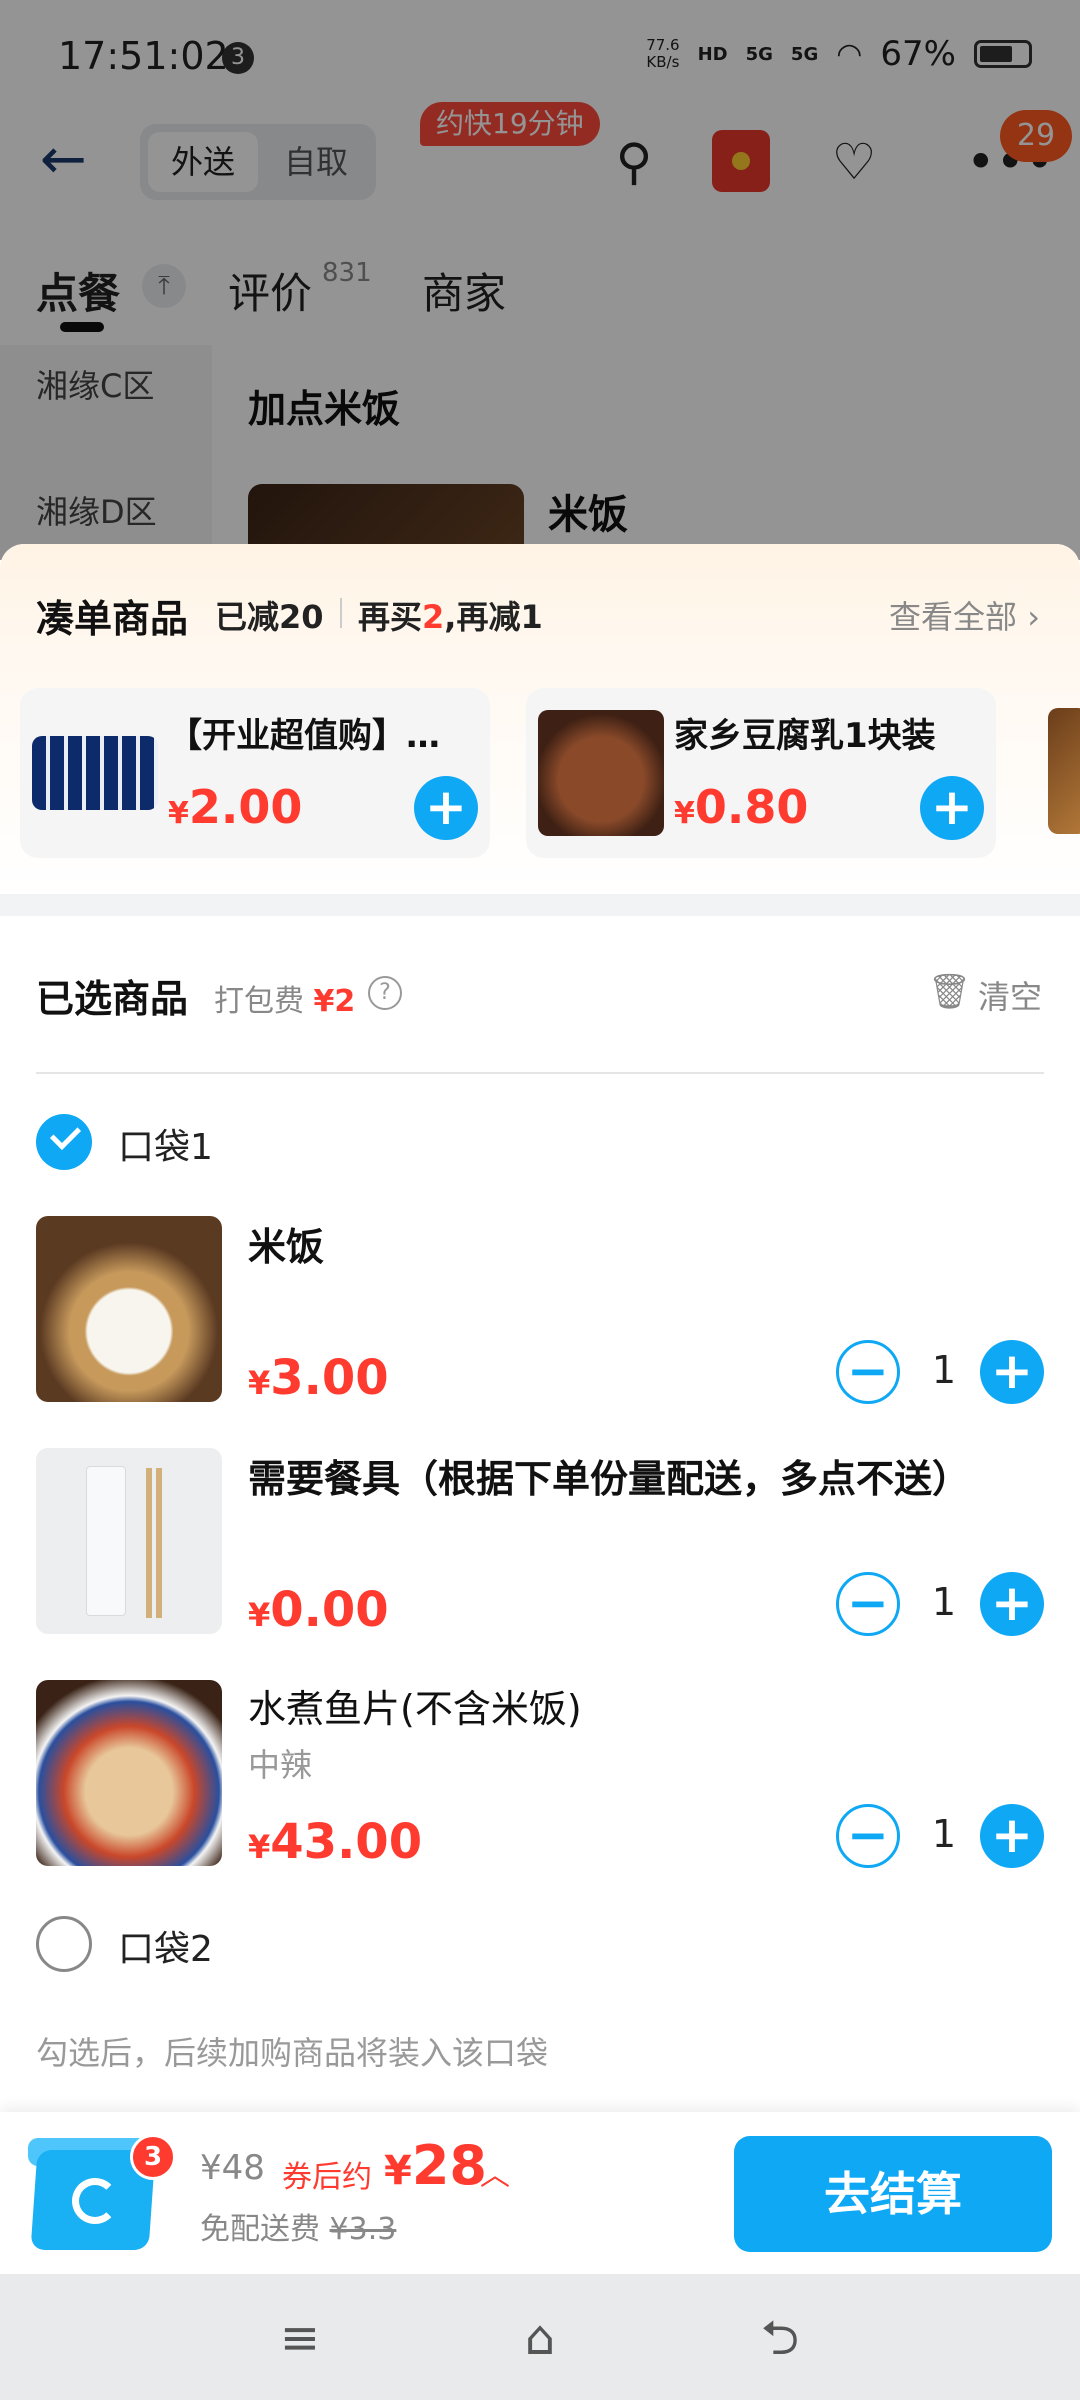 This screenshot has width=1080, height=2400. Describe the element at coordinates (346, 1842) in the screenshot. I see `price-value: 43.00` at that location.